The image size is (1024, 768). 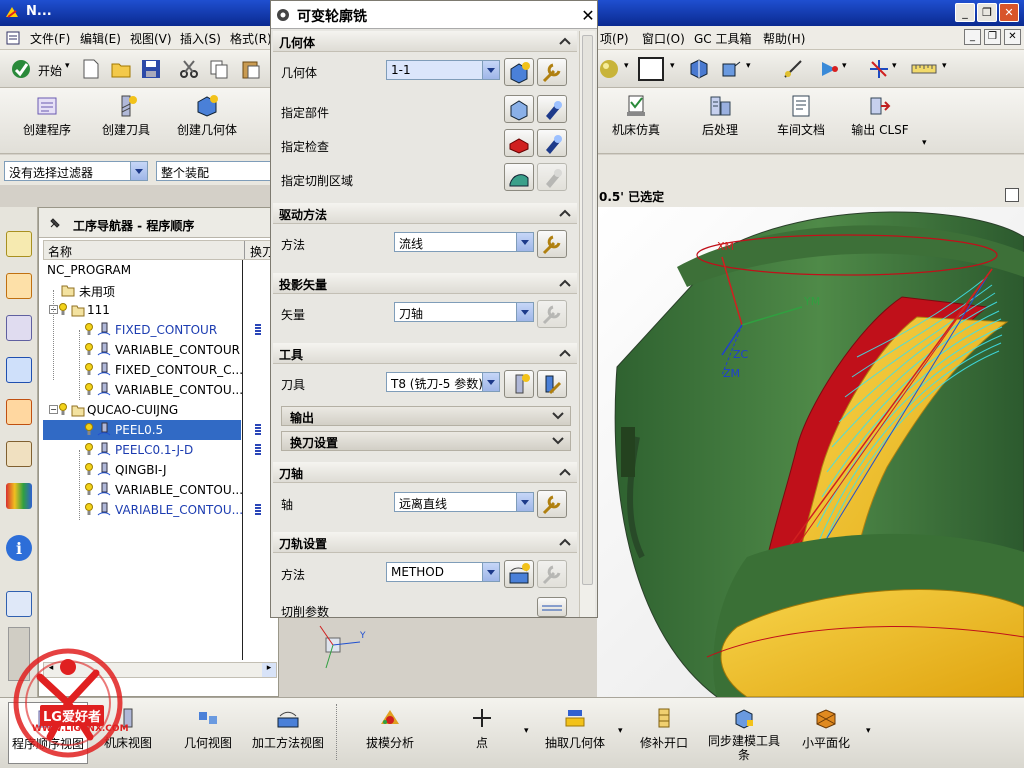 What do you see at coordinates (390, 728) in the screenshot?
I see `draft-analysis-button: 拔模分析` at bounding box center [390, 728].